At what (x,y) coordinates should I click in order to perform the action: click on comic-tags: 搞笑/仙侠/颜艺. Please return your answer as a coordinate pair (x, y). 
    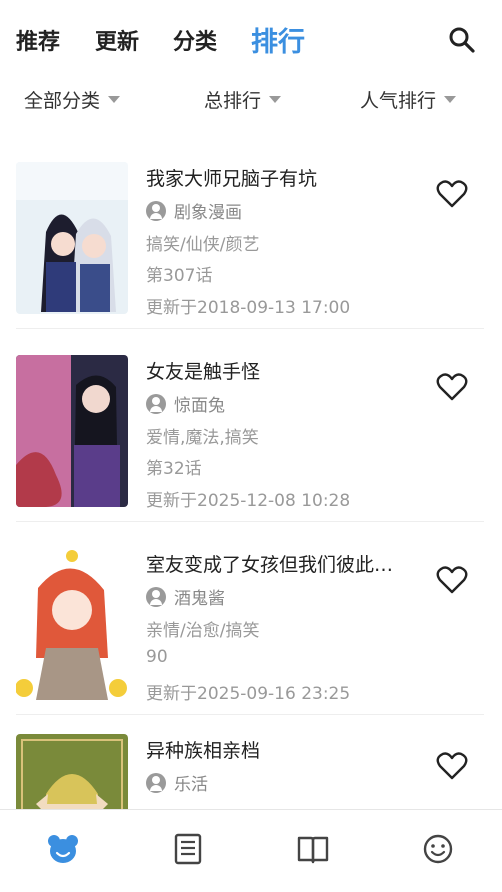
    Looking at the image, I should click on (203, 245).